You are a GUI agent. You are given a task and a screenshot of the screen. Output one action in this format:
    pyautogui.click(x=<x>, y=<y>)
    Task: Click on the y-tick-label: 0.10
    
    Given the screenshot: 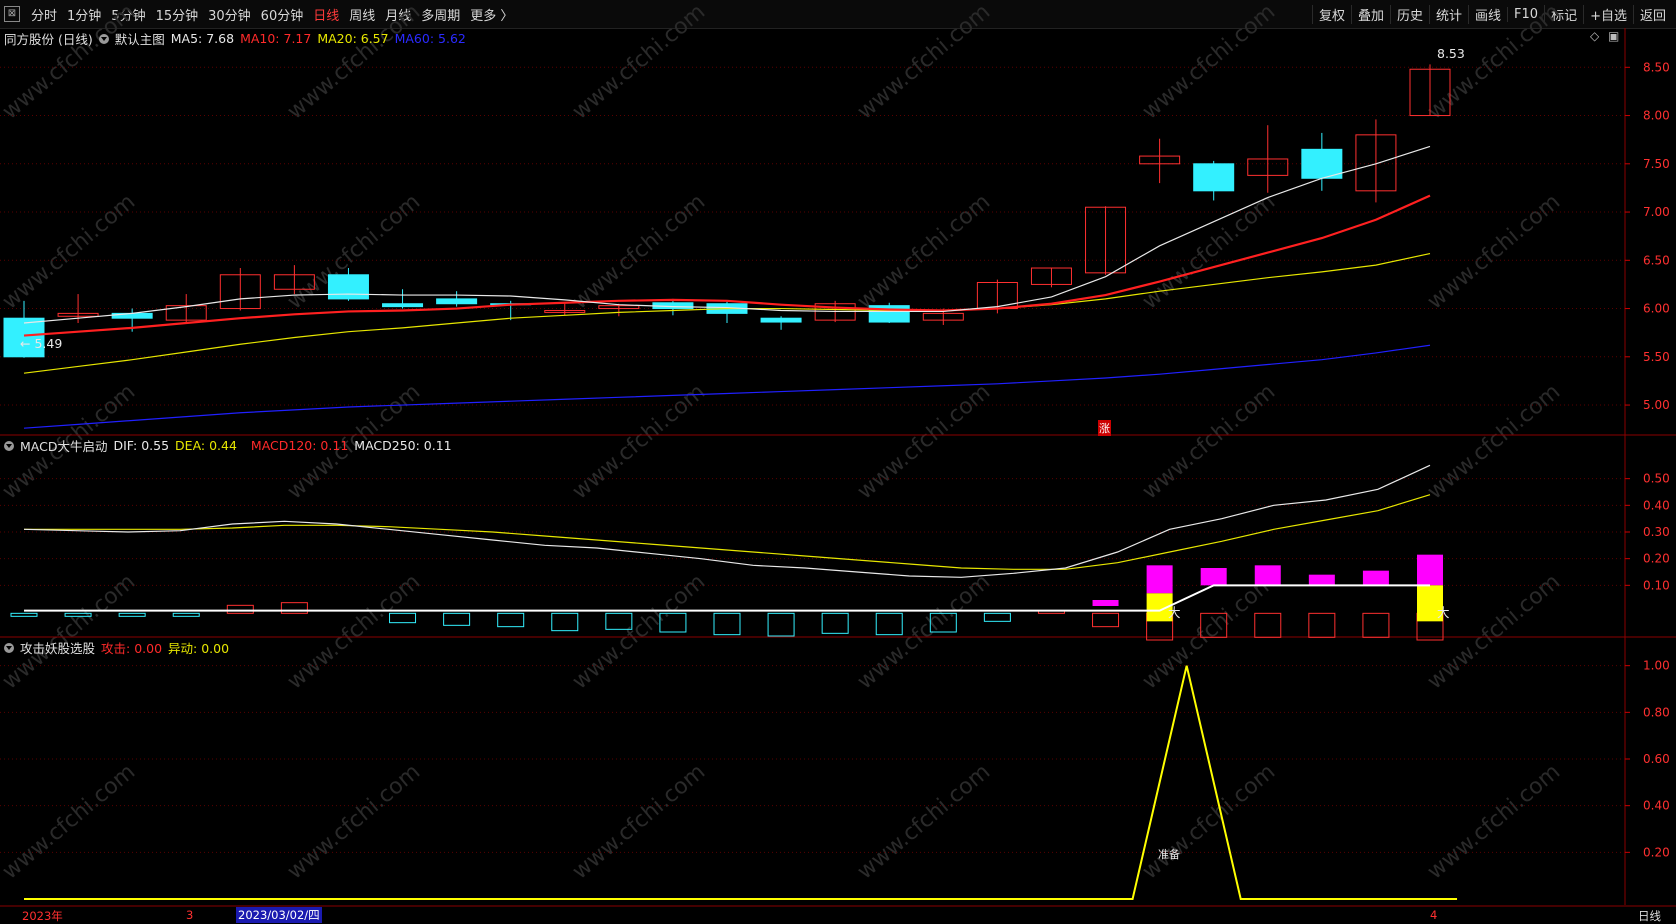 What is the action you would take?
    pyautogui.click(x=1656, y=585)
    